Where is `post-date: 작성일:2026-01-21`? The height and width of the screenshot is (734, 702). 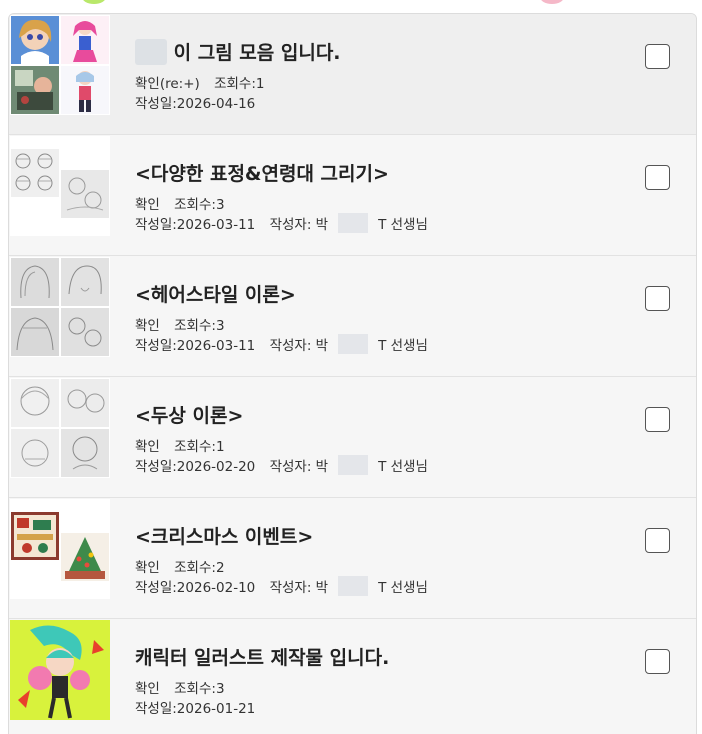 post-date: 작성일:2026-01-21 is located at coordinates (195, 709).